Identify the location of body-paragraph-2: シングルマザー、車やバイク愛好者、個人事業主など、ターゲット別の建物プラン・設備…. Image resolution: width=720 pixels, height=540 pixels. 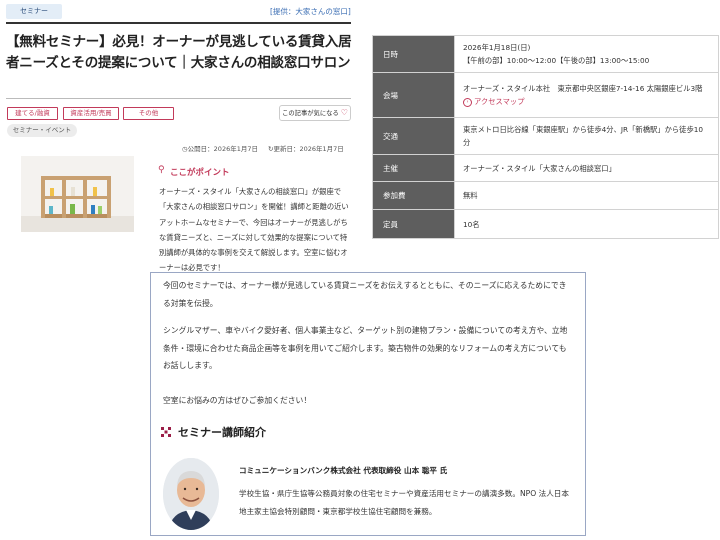
(365, 348).